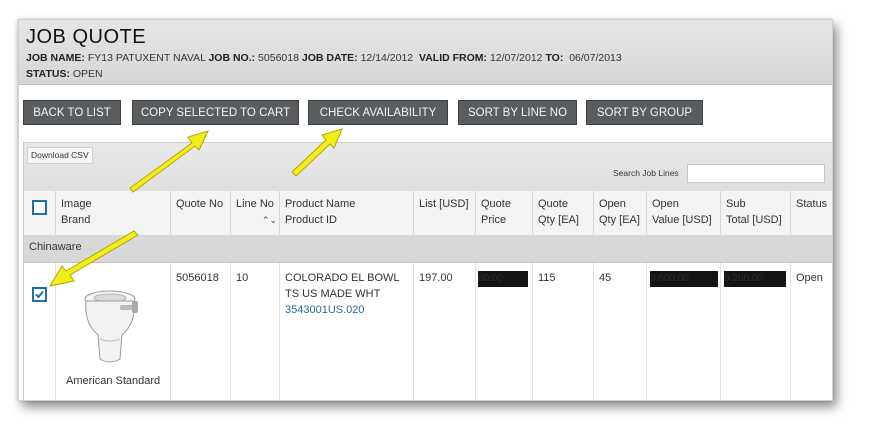  What do you see at coordinates (619, 220) in the screenshot?
I see `col-open-qty-label-2: Qty [EA]` at bounding box center [619, 220].